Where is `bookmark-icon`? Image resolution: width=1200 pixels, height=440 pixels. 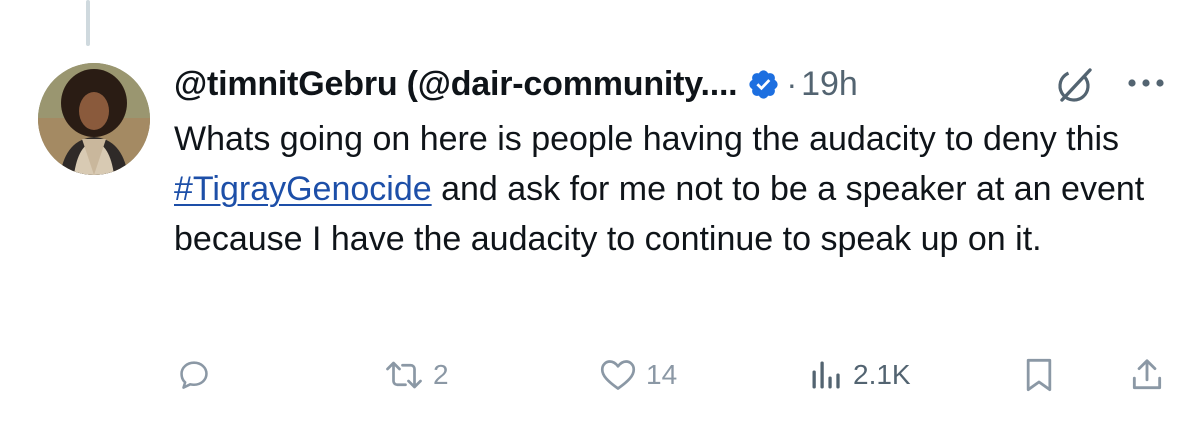 bookmark-icon is located at coordinates (1039, 375).